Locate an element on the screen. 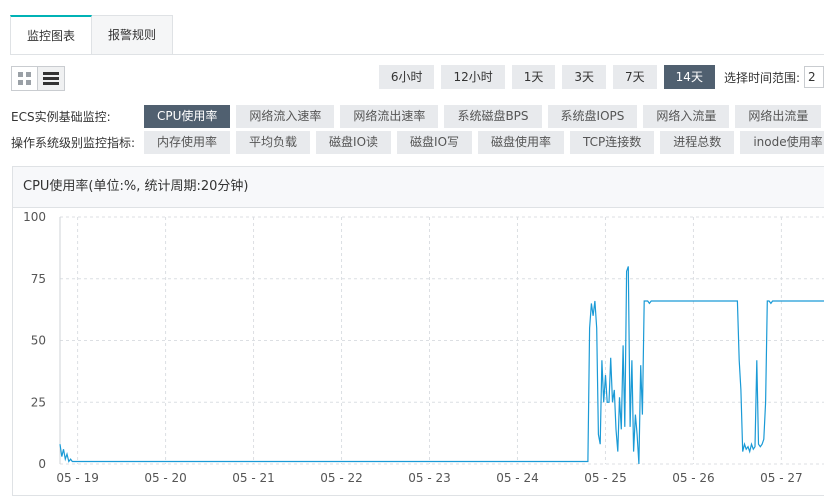 The height and width of the screenshot is (497, 824). tab-bar: 监控图表 报警规则 is located at coordinates (92, 35).